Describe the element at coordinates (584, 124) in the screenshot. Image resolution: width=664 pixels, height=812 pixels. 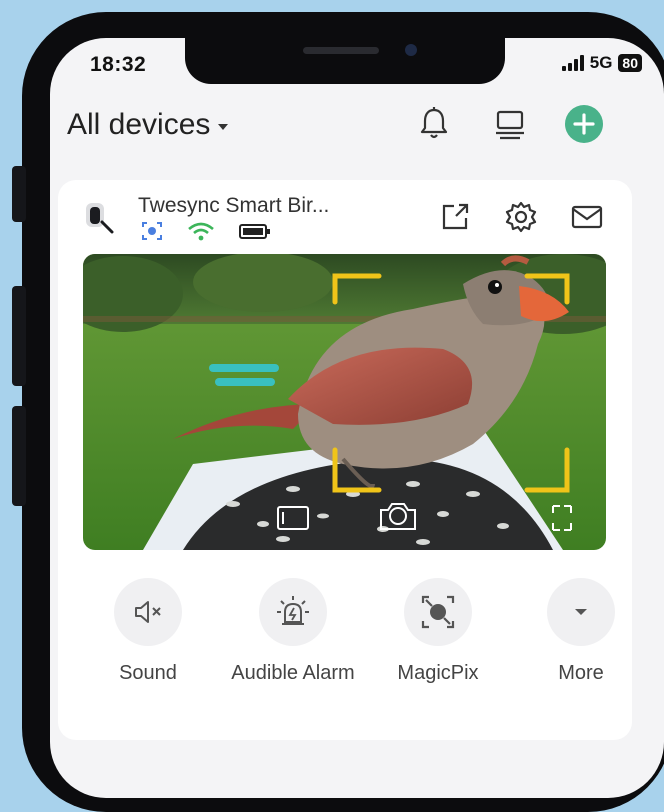
I see `add-device-button` at that location.